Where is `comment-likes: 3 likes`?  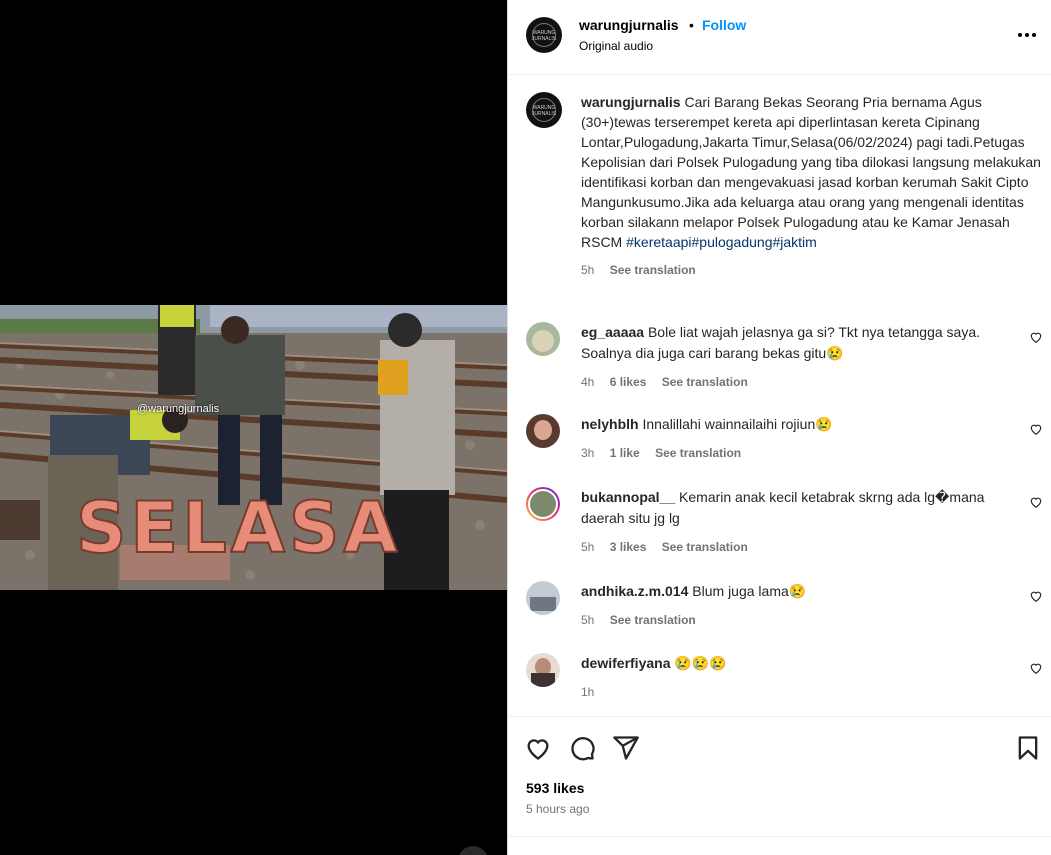
comment-likes: 3 likes is located at coordinates (628, 547).